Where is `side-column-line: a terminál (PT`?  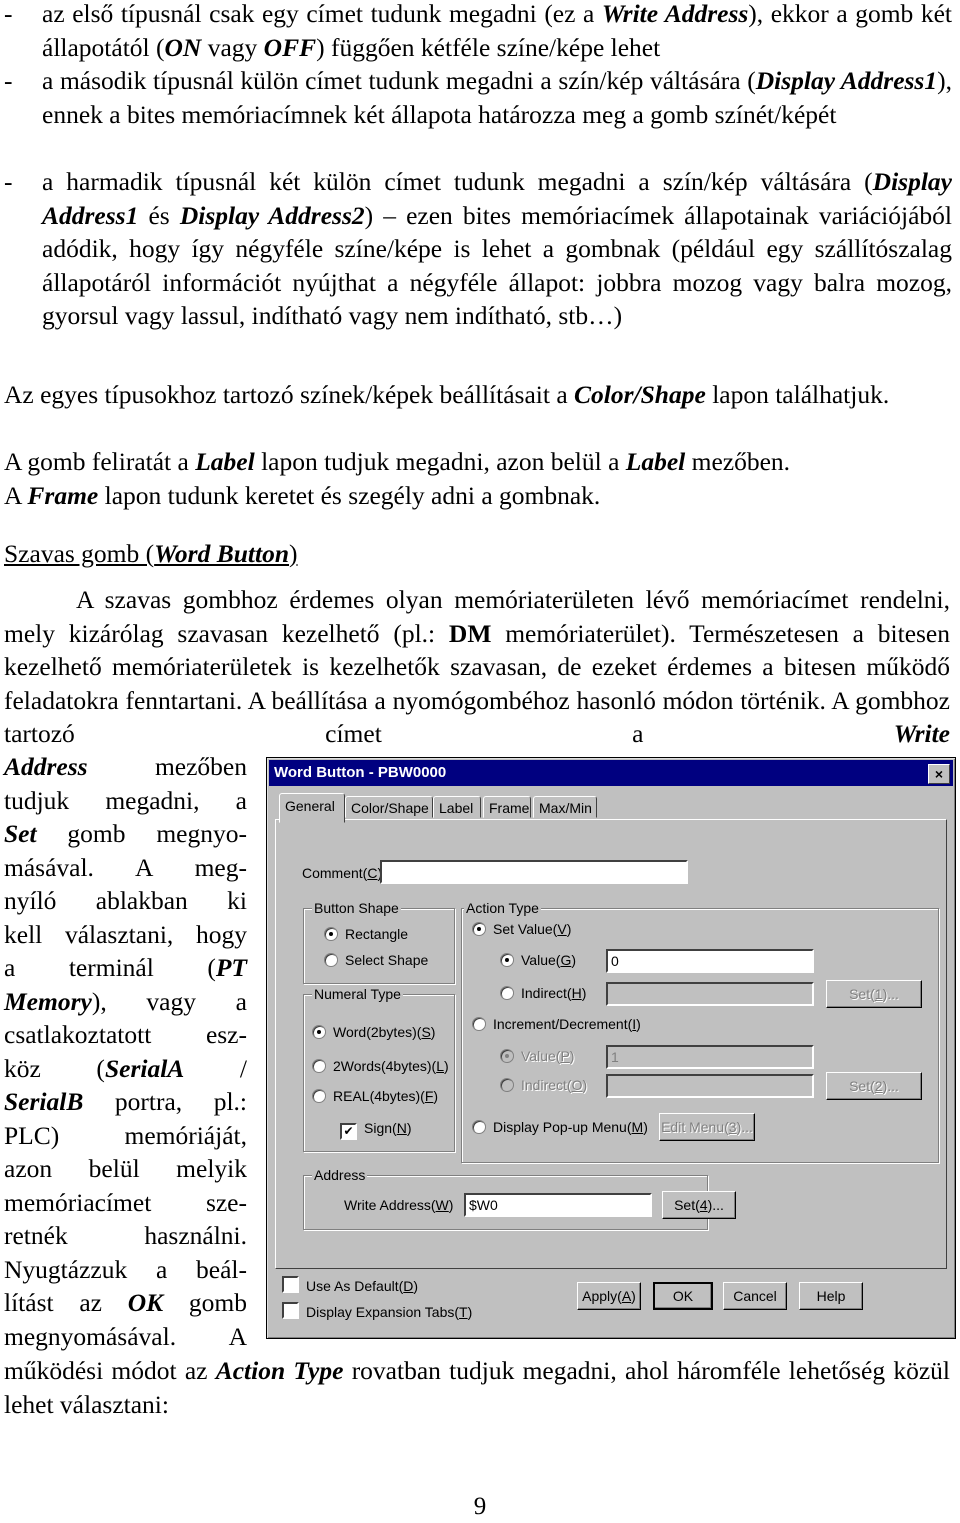
side-column-line: a terminál (PT is located at coordinates (125, 968).